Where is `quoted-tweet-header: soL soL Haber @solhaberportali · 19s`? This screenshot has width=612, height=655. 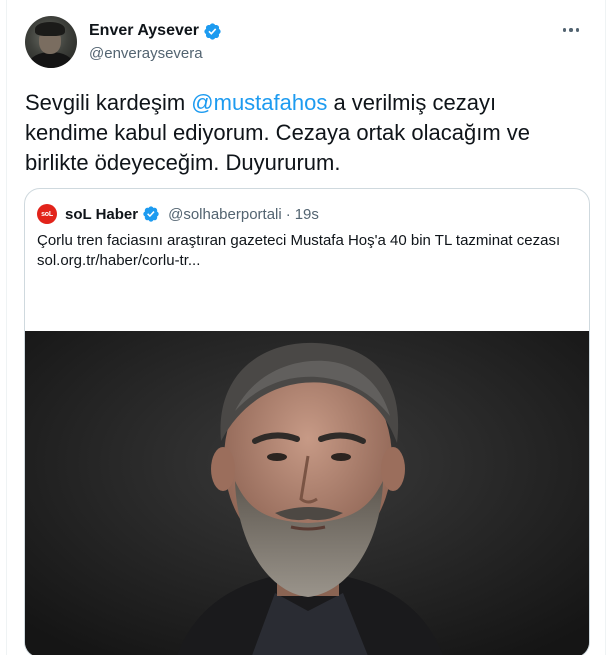
quoted-tweet-header: soL soL Haber @solhaberportali · 19s is located at coordinates (178, 214).